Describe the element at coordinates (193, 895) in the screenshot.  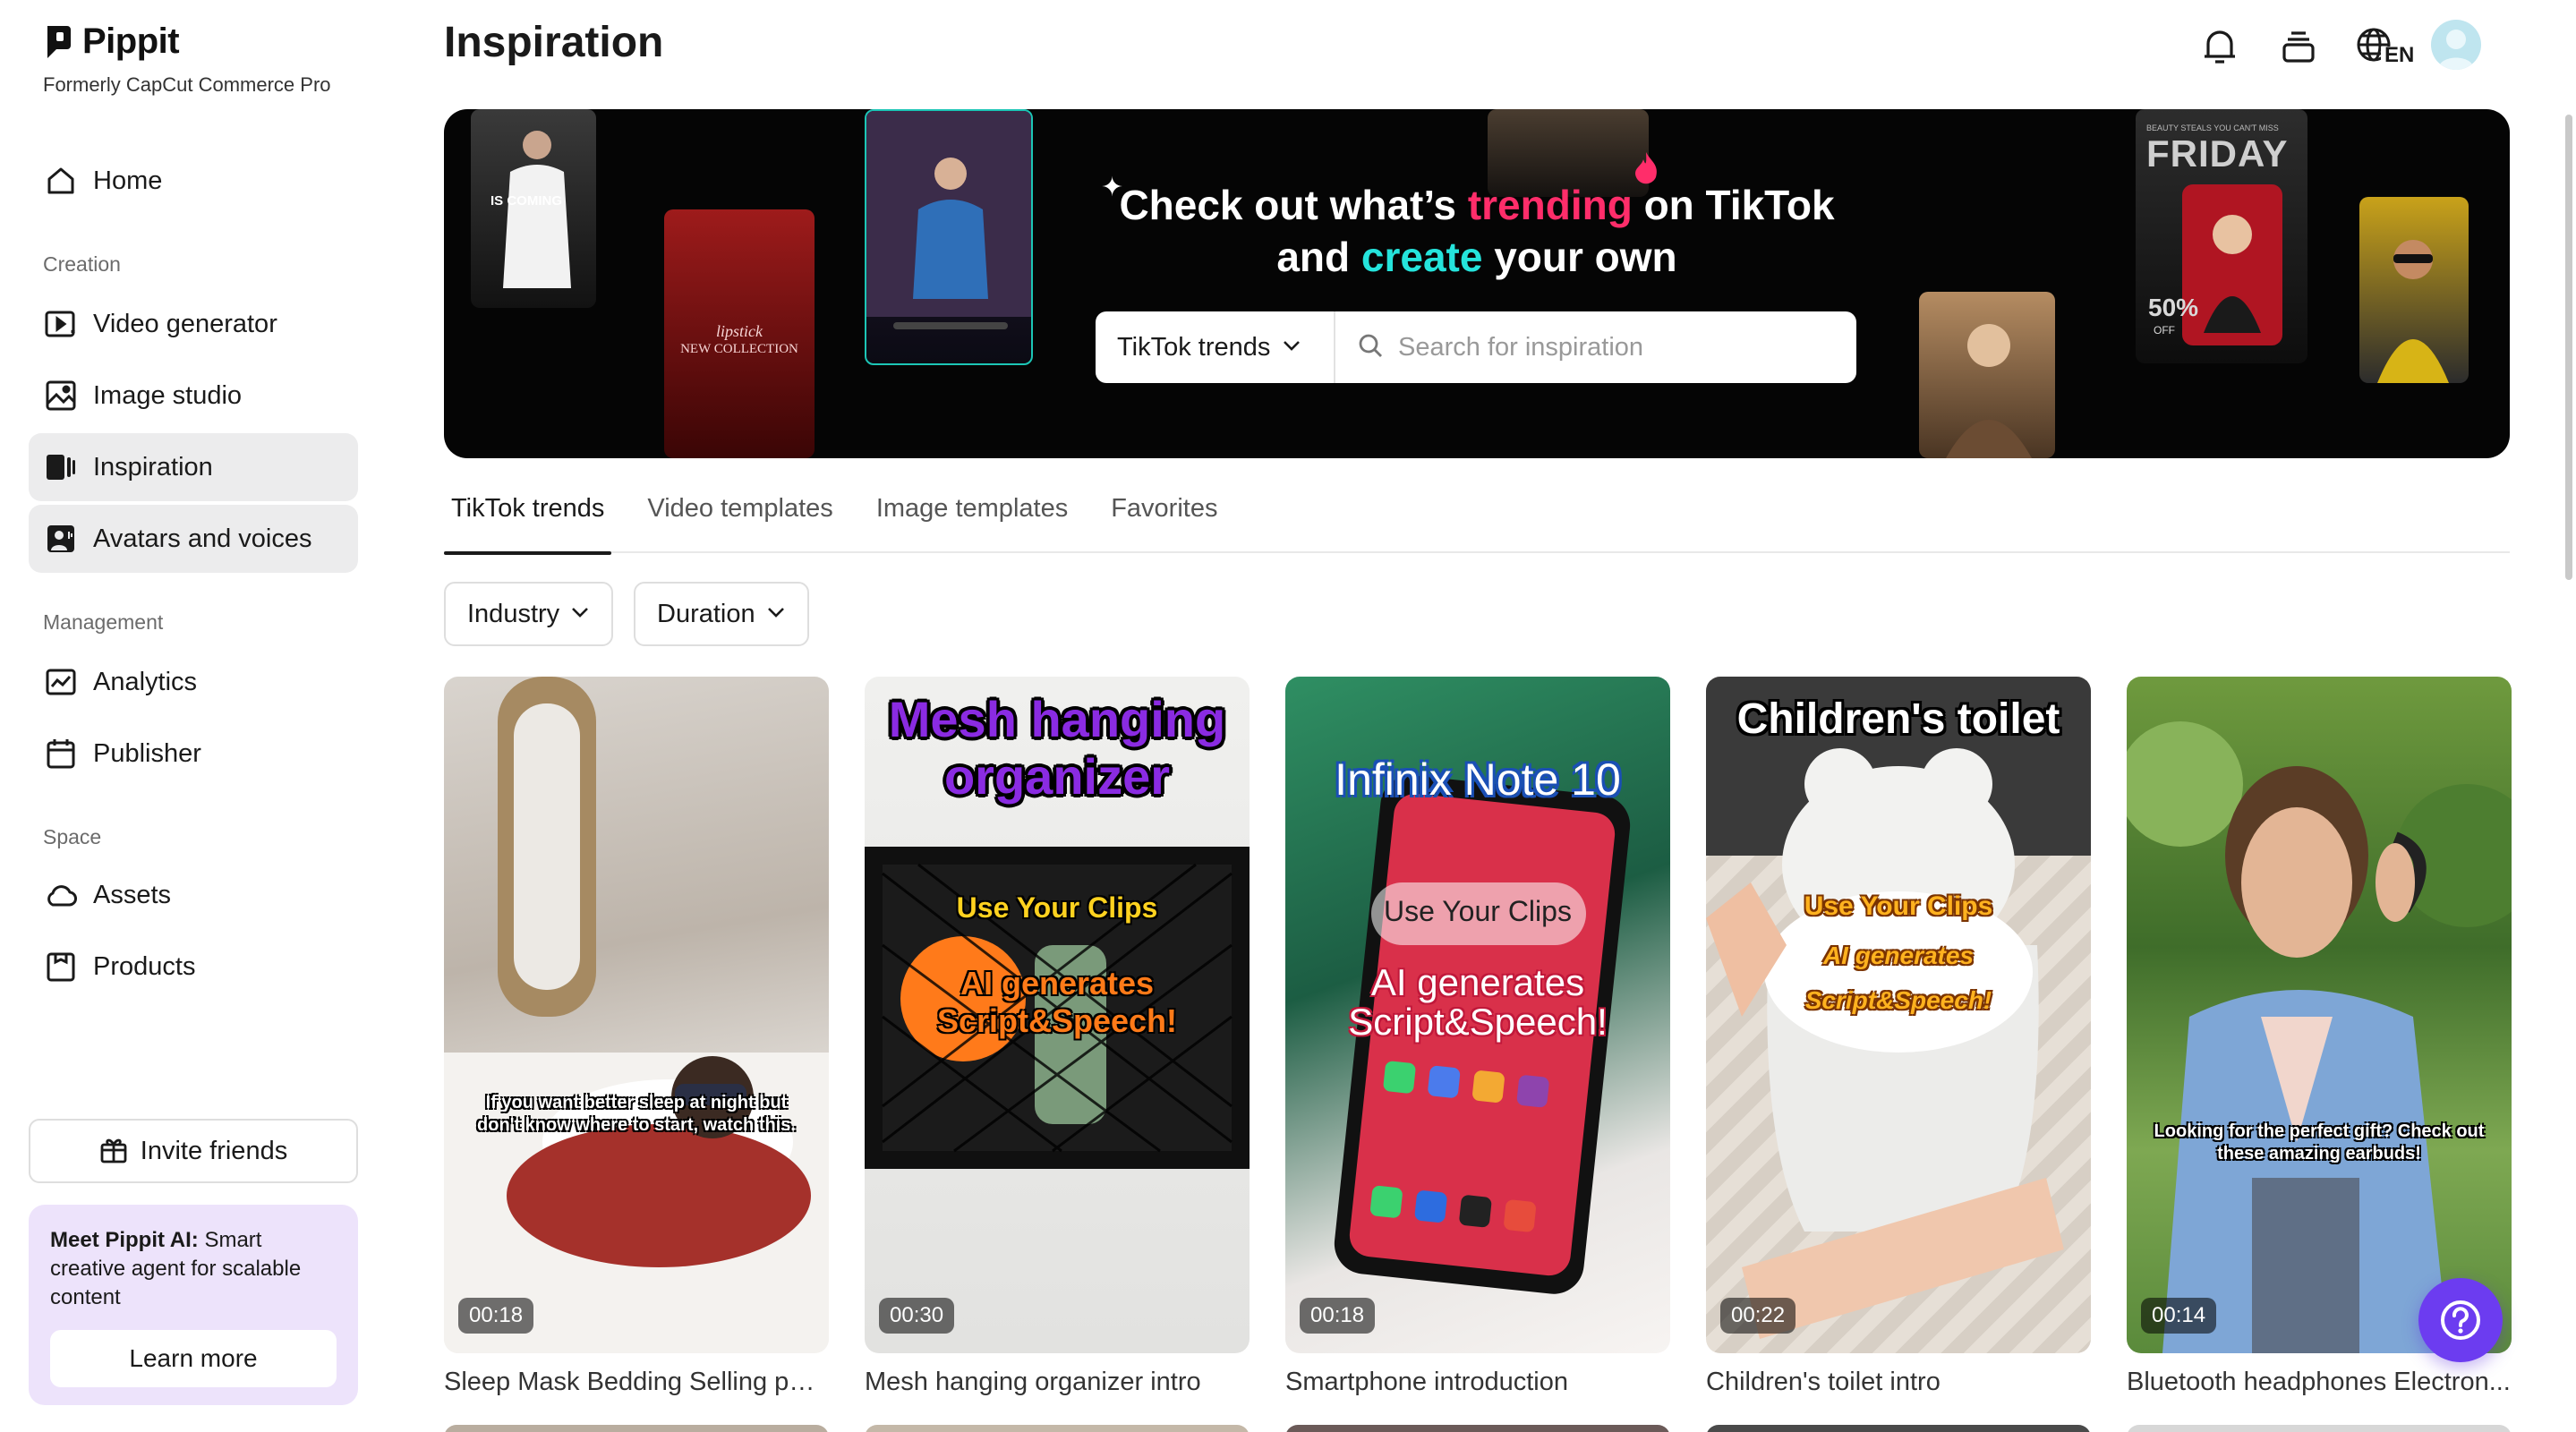
I see `sidebar-item-assets: Assets` at that location.